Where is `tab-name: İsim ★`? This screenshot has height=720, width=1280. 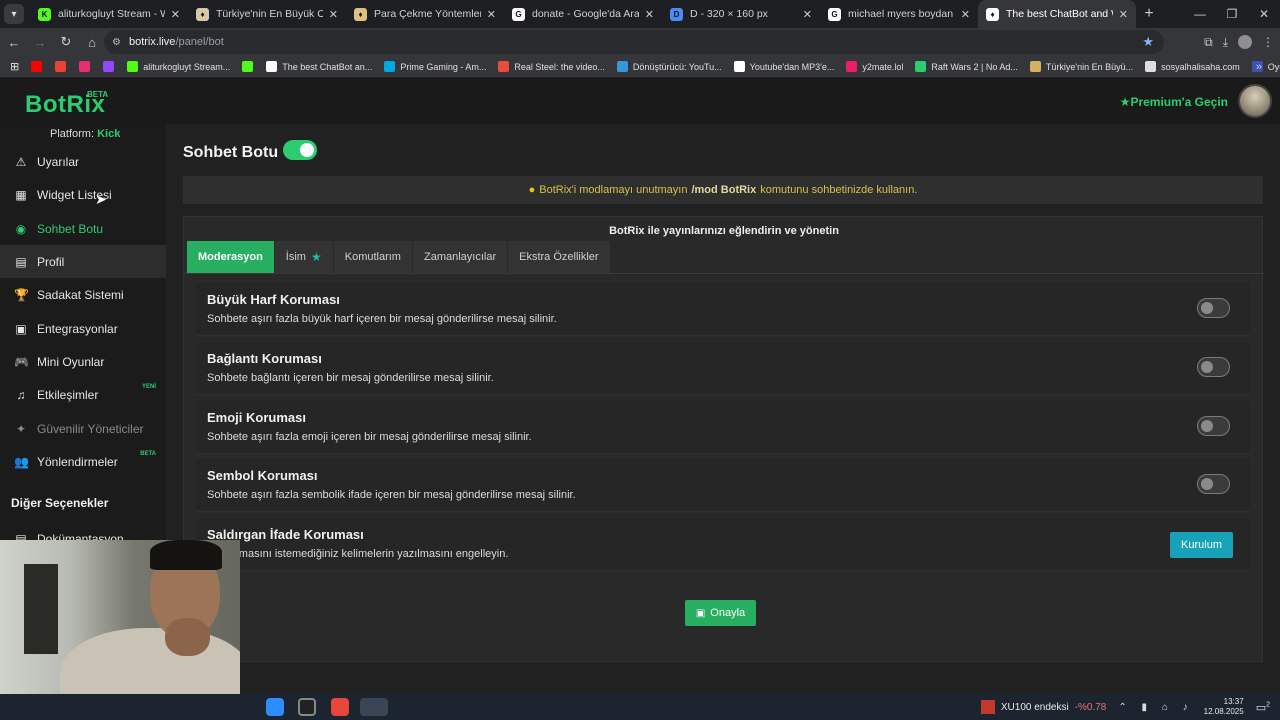 tab-name: İsim ★ is located at coordinates (303, 257).